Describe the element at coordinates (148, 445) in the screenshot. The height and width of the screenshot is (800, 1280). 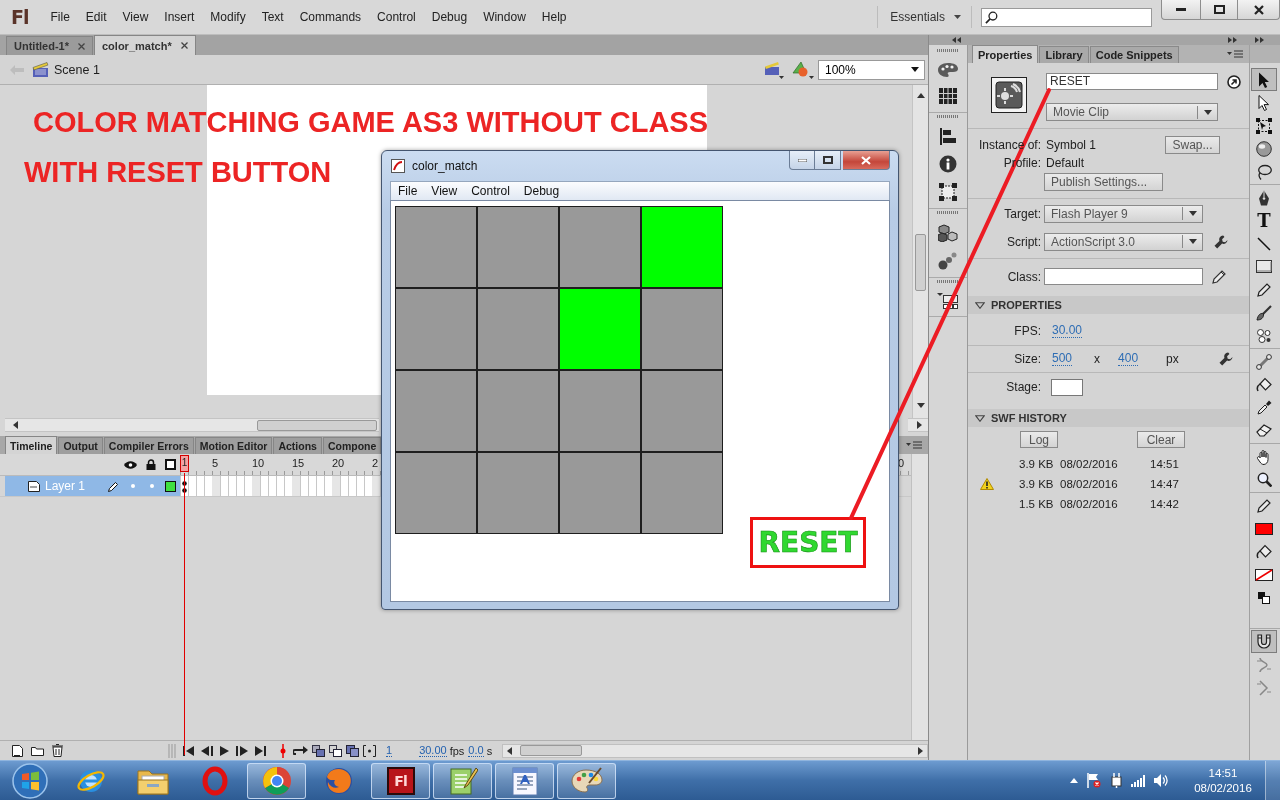
I see `panel-tab: Compiler Errors` at that location.